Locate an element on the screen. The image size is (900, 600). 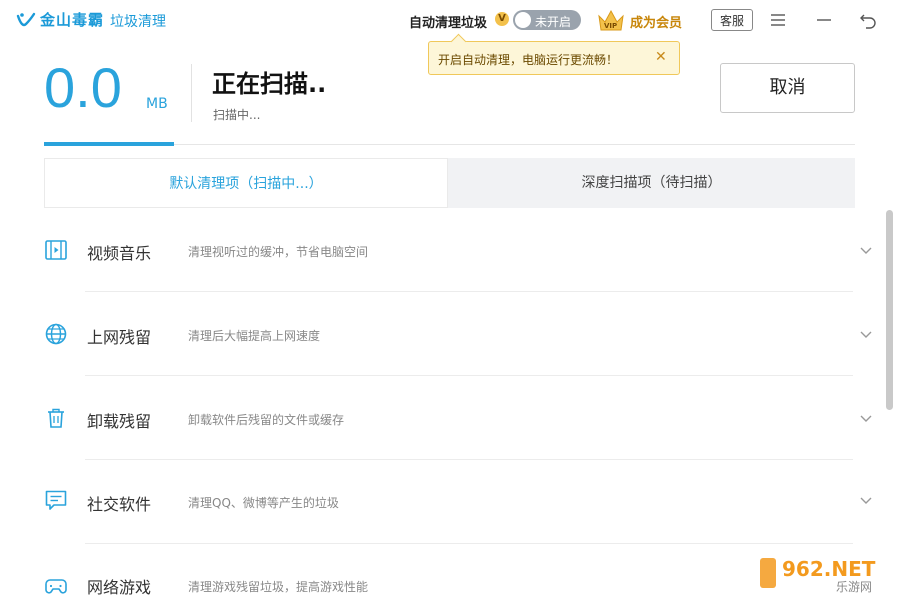
item-name: 社交软件 is located at coordinates (119, 504).